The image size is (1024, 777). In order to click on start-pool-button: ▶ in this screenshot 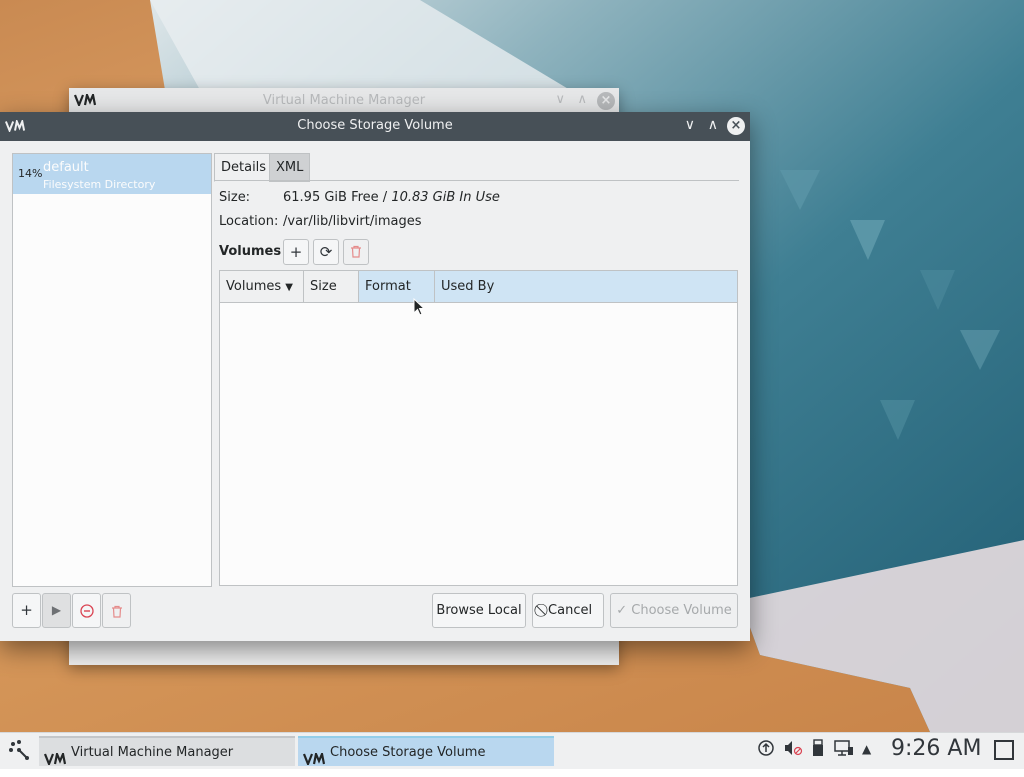, I will do `click(56, 610)`.